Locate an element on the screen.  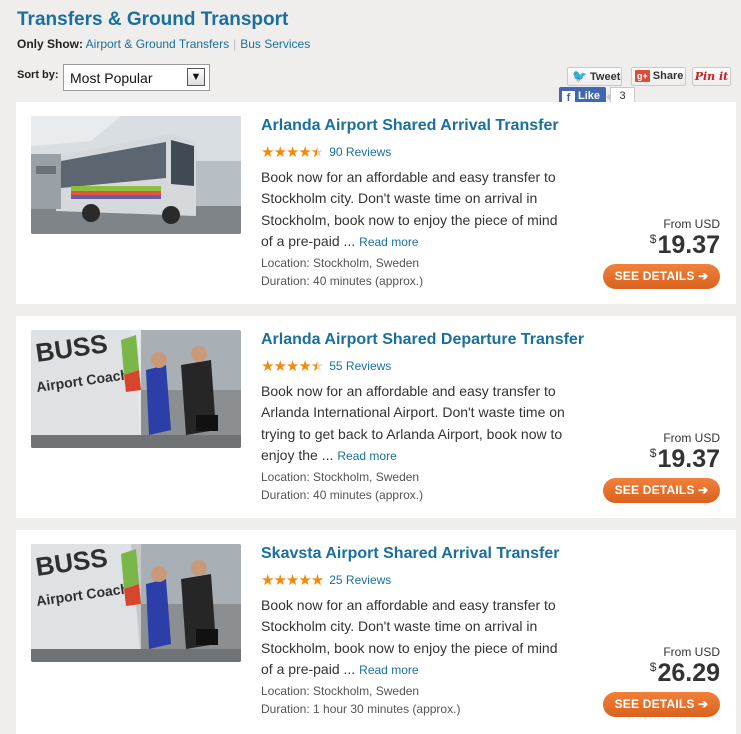
page-title: Transfers & Ground Transport is located at coordinates (153, 19).